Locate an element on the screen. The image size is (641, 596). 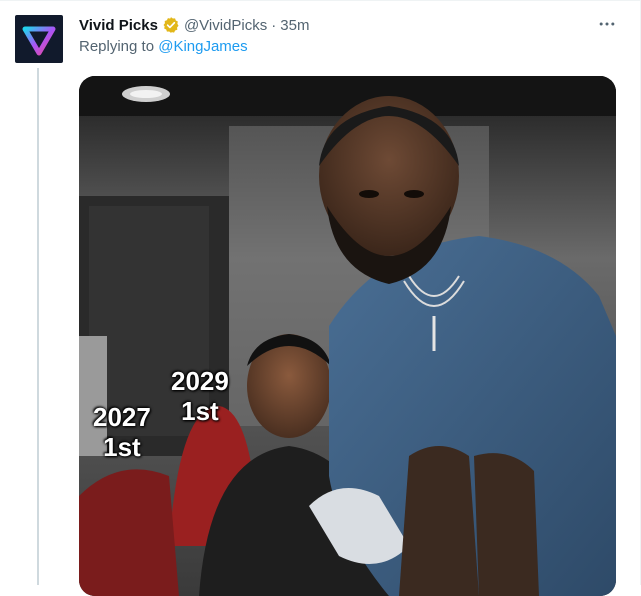
display-name: Vivid Picks is located at coordinates (118, 25).